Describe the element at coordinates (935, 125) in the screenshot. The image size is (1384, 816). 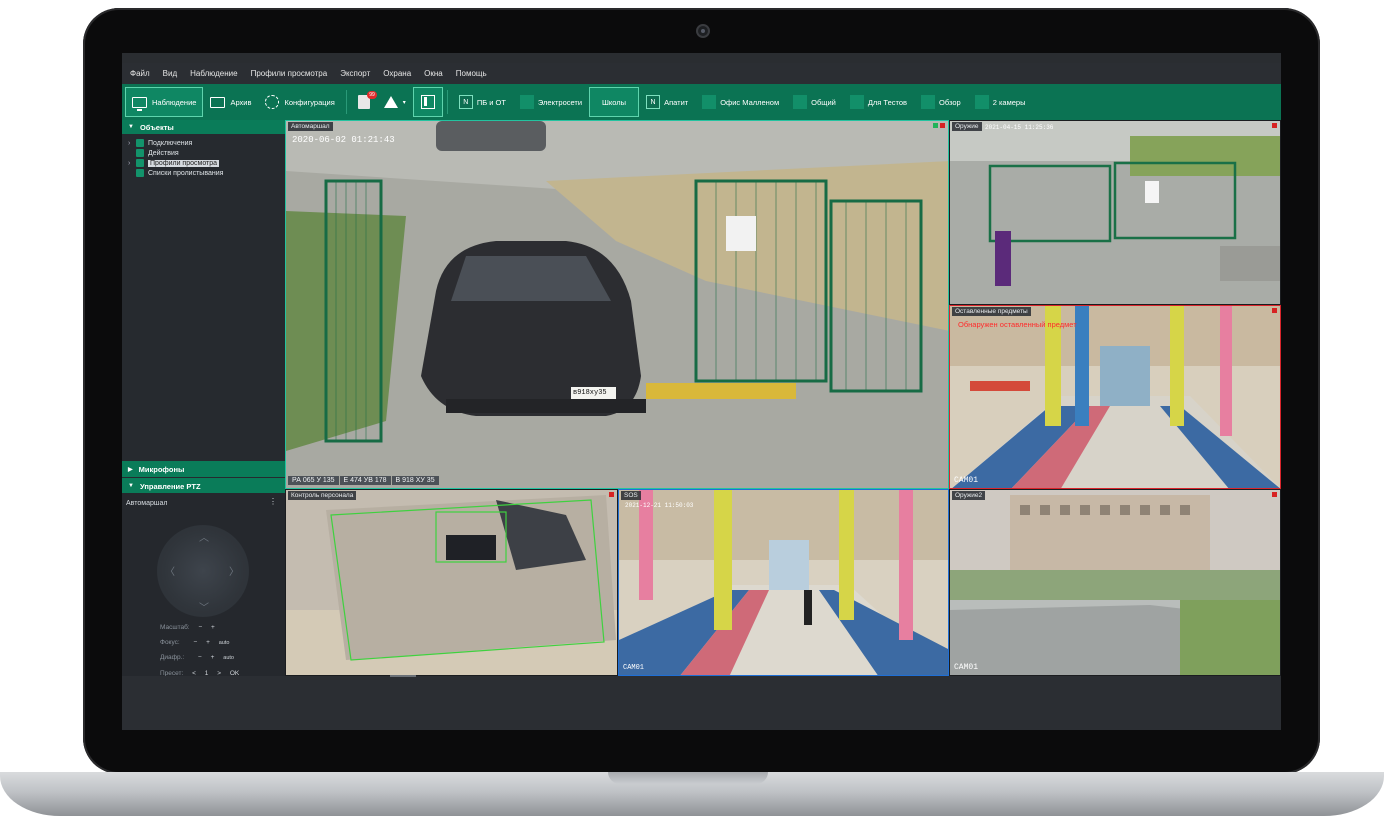
I see `recording-status-icon` at that location.